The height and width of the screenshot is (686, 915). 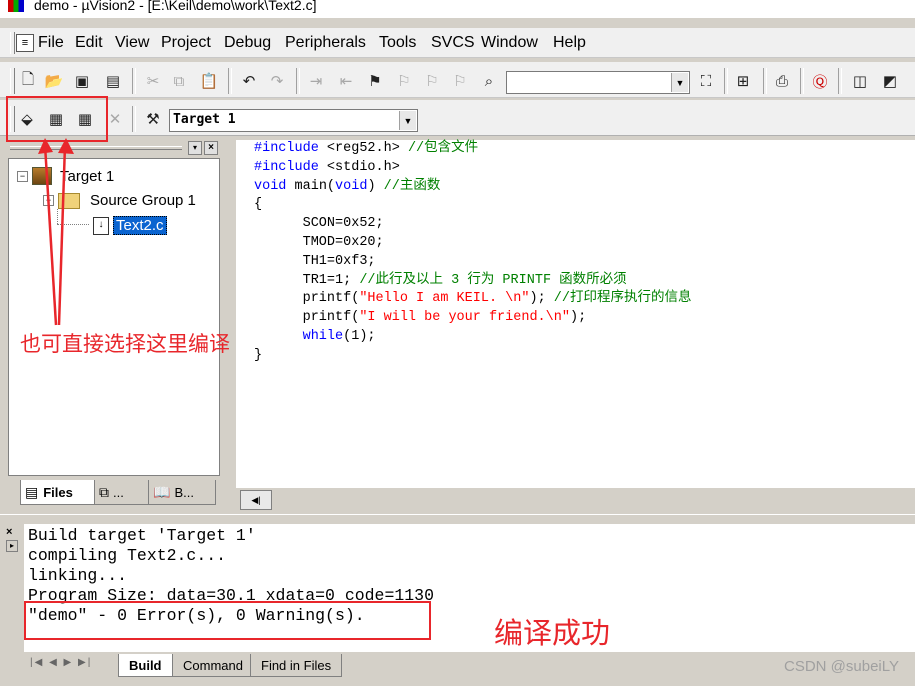 I want to click on watermark: CSDN @subeiLY, so click(x=841, y=666).